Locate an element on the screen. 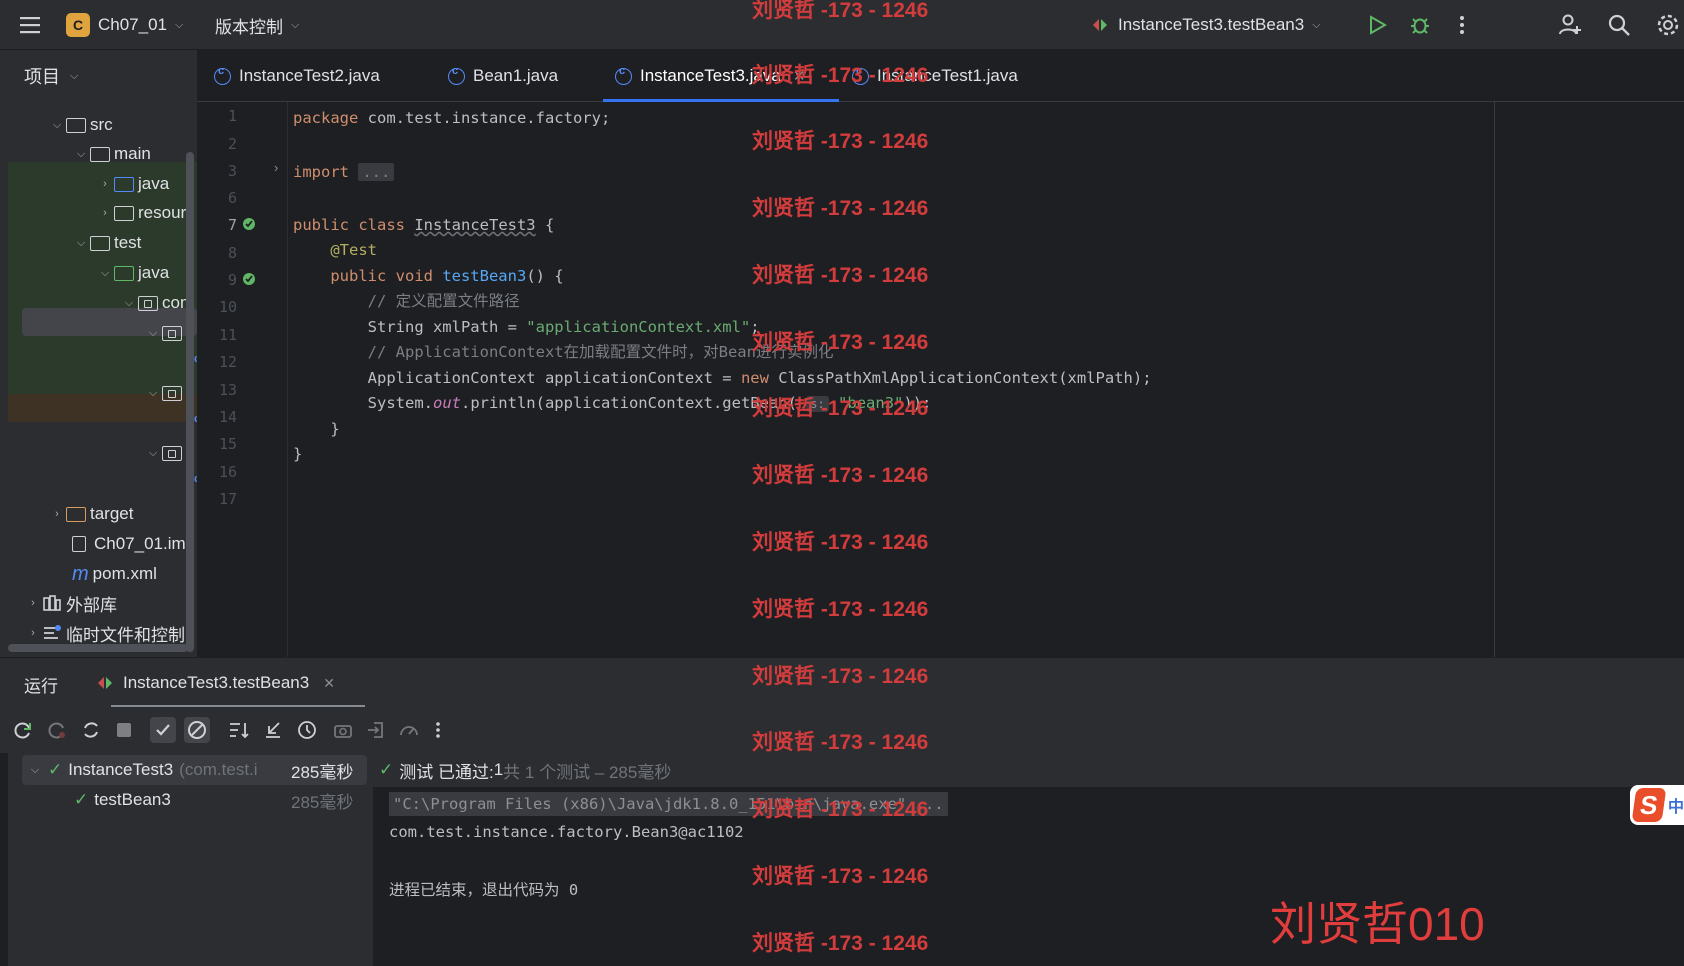 Image resolution: width=1684 pixels, height=966 pixels. tab-instancetest2: InstanceTest2.java is located at coordinates (297, 76).